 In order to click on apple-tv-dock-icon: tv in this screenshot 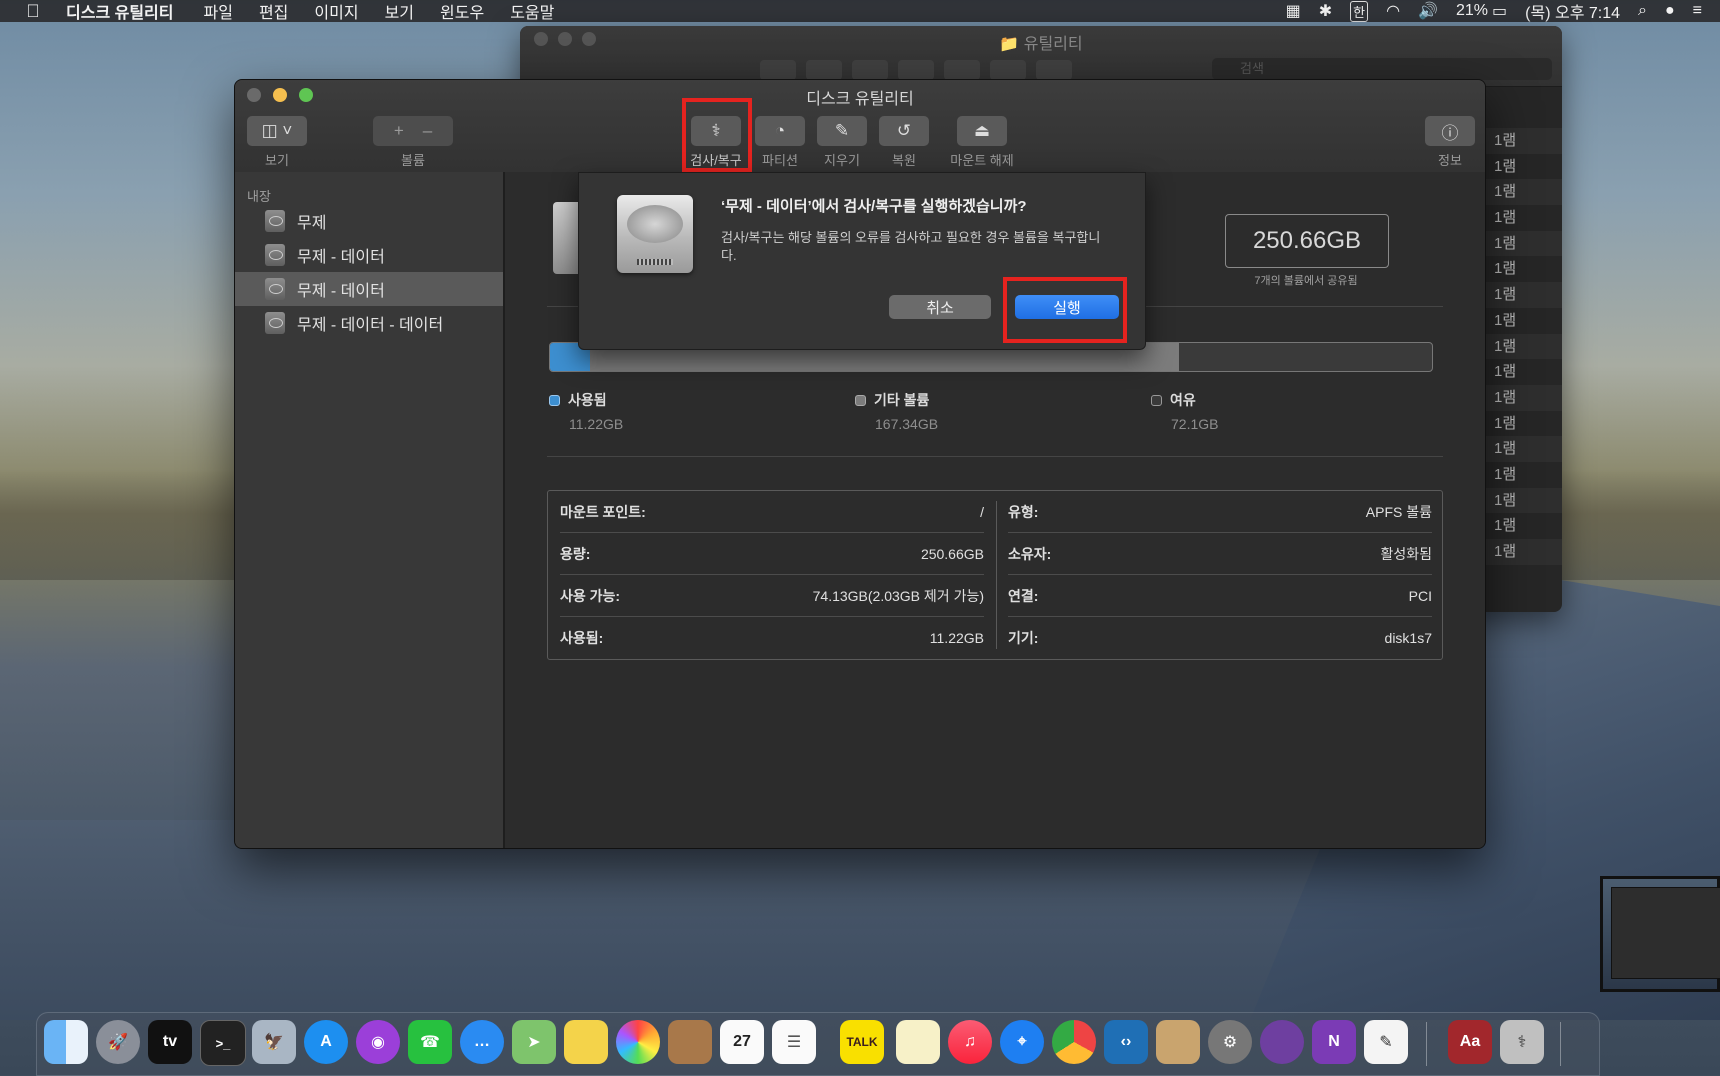, I will do `click(170, 1042)`.